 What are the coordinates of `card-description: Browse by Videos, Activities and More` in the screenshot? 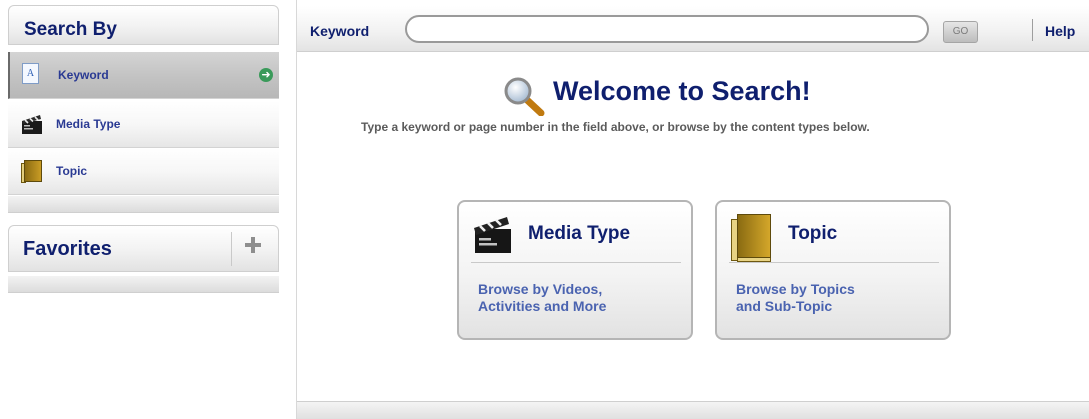 It's located at (578, 298).